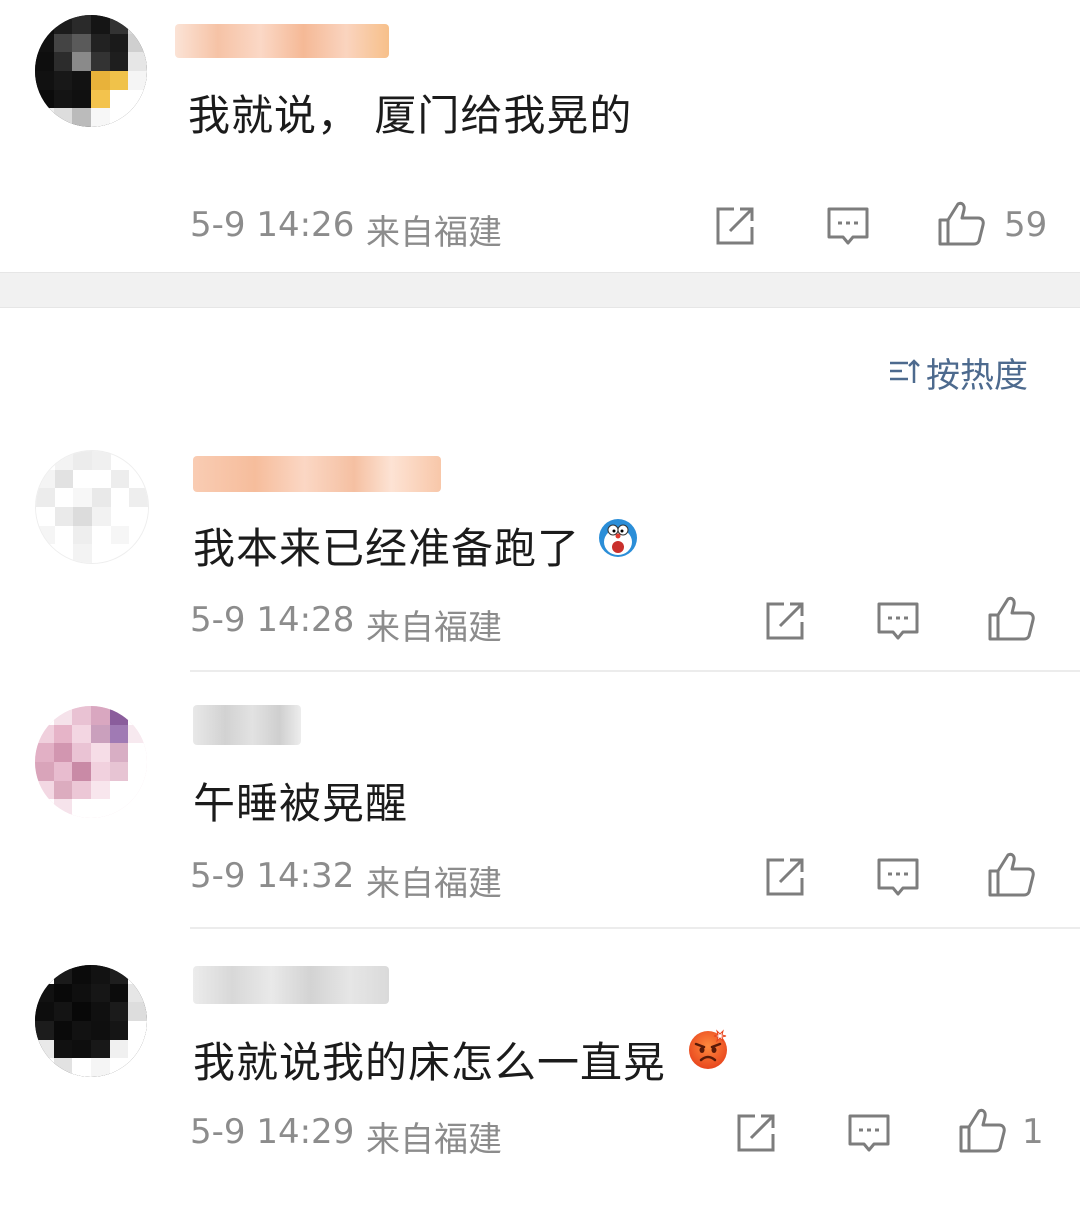  I want to click on sort-icon, so click(904, 371).